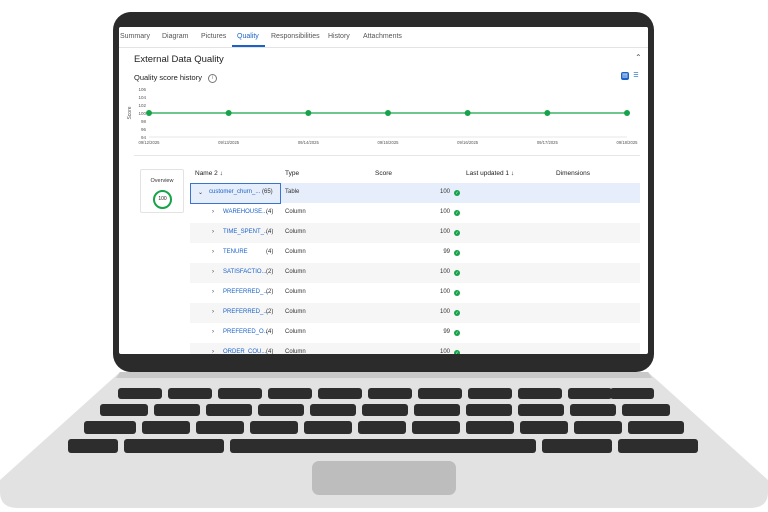 The width and height of the screenshot is (768, 512). What do you see at coordinates (142, 105) in the screenshot?
I see `y-tick-label: 102` at bounding box center [142, 105].